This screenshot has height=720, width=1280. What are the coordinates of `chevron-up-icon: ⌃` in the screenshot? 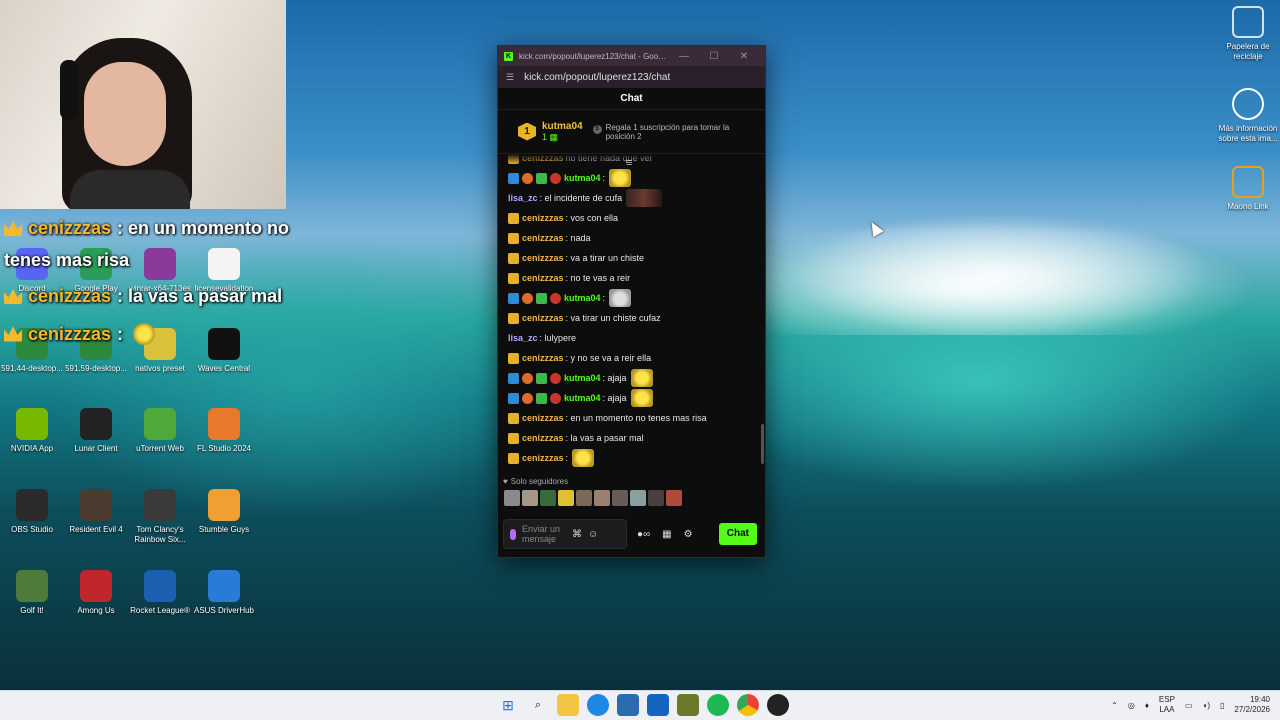 It's located at (1114, 705).